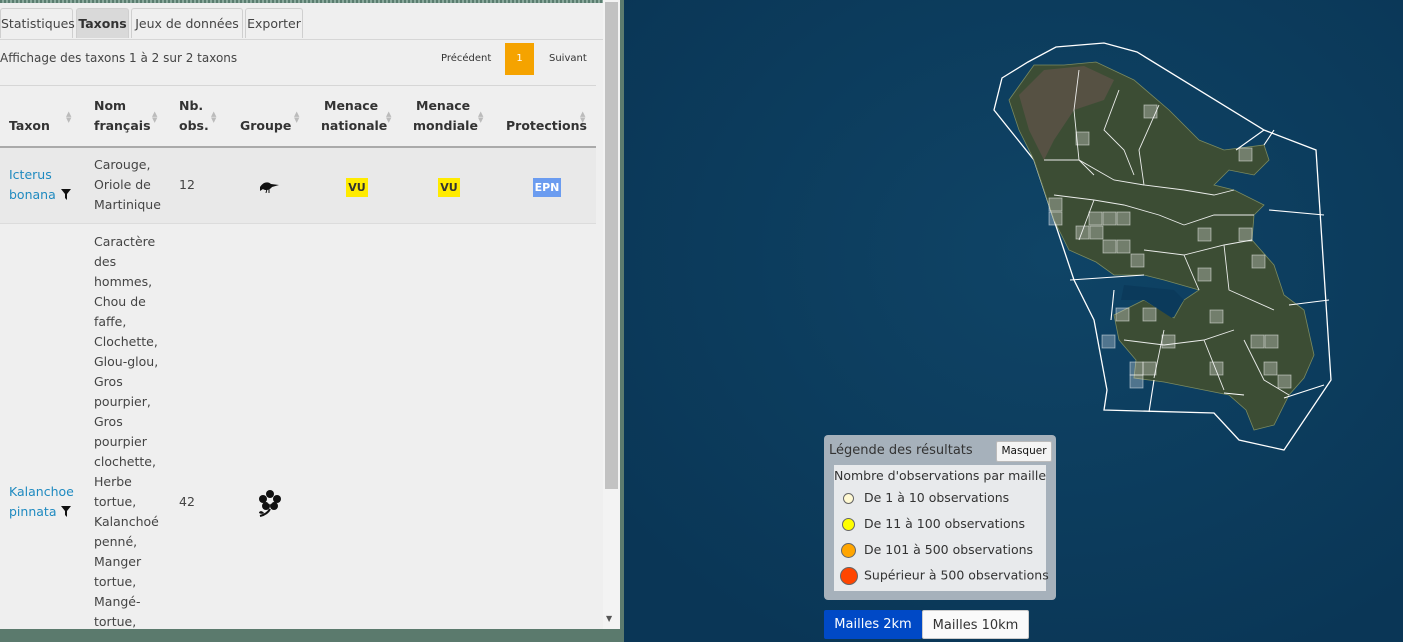 The width and height of the screenshot is (1403, 642). I want to click on tab-exporter: Exporter, so click(274, 23).